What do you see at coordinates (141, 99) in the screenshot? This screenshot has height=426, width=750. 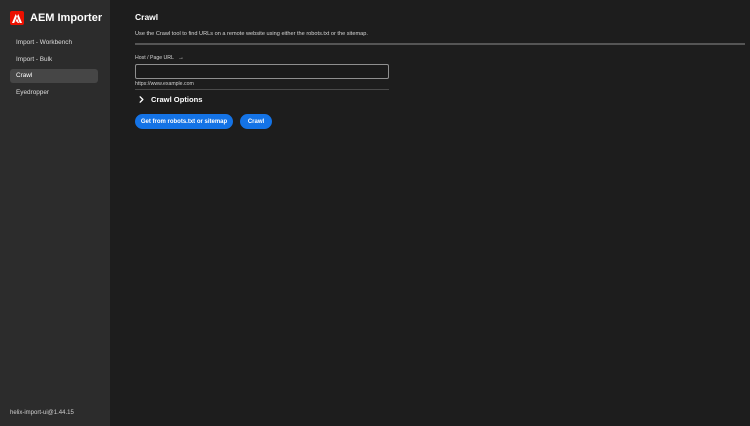 I see `chevron-right-icon` at bounding box center [141, 99].